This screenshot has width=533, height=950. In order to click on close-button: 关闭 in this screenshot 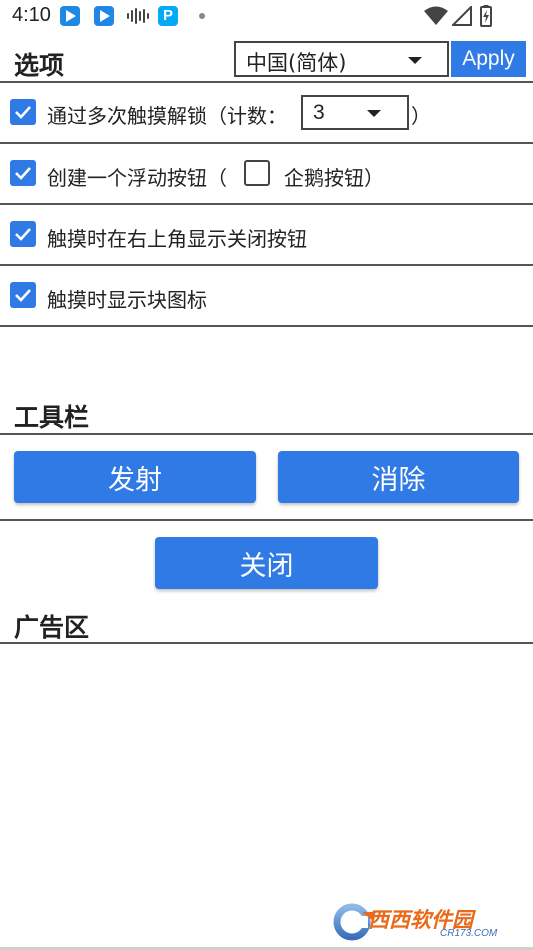, I will do `click(266, 563)`.